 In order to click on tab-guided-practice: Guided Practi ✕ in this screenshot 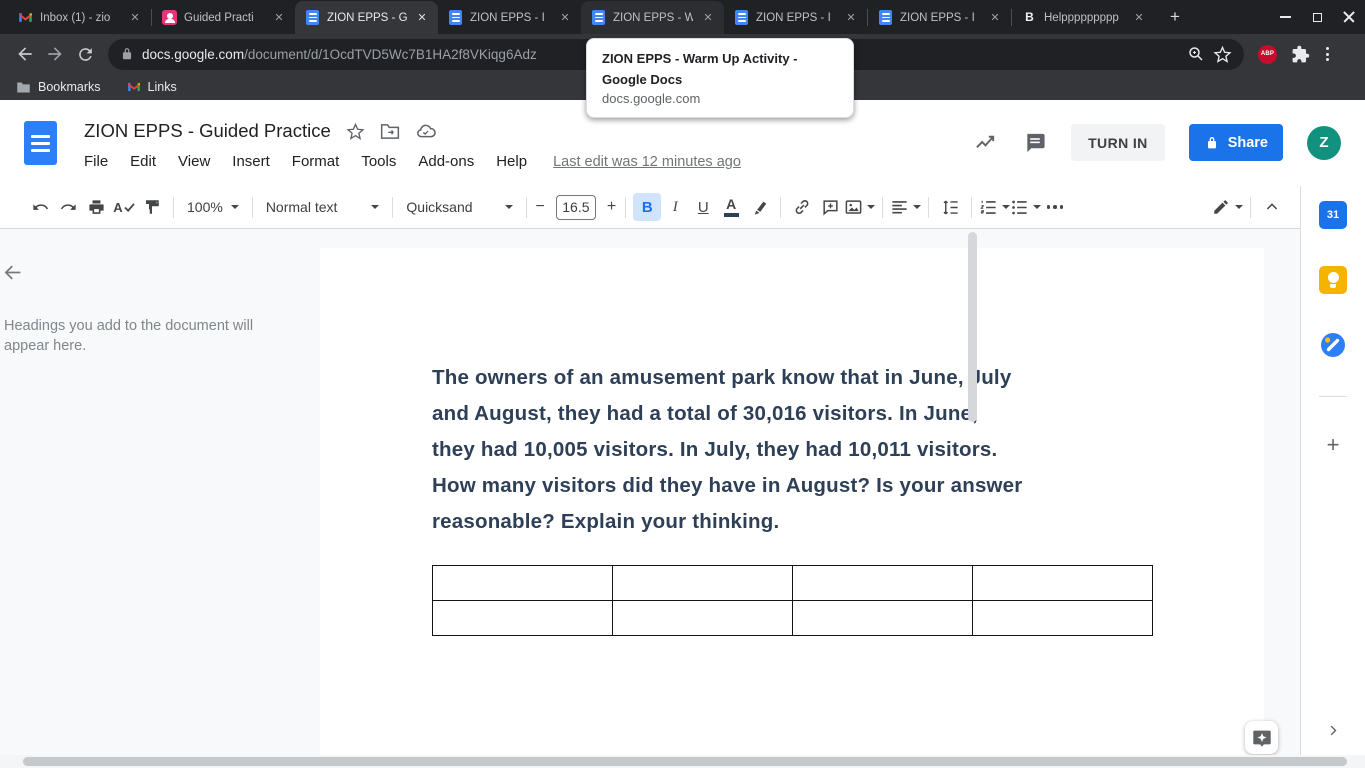, I will do `click(223, 17)`.